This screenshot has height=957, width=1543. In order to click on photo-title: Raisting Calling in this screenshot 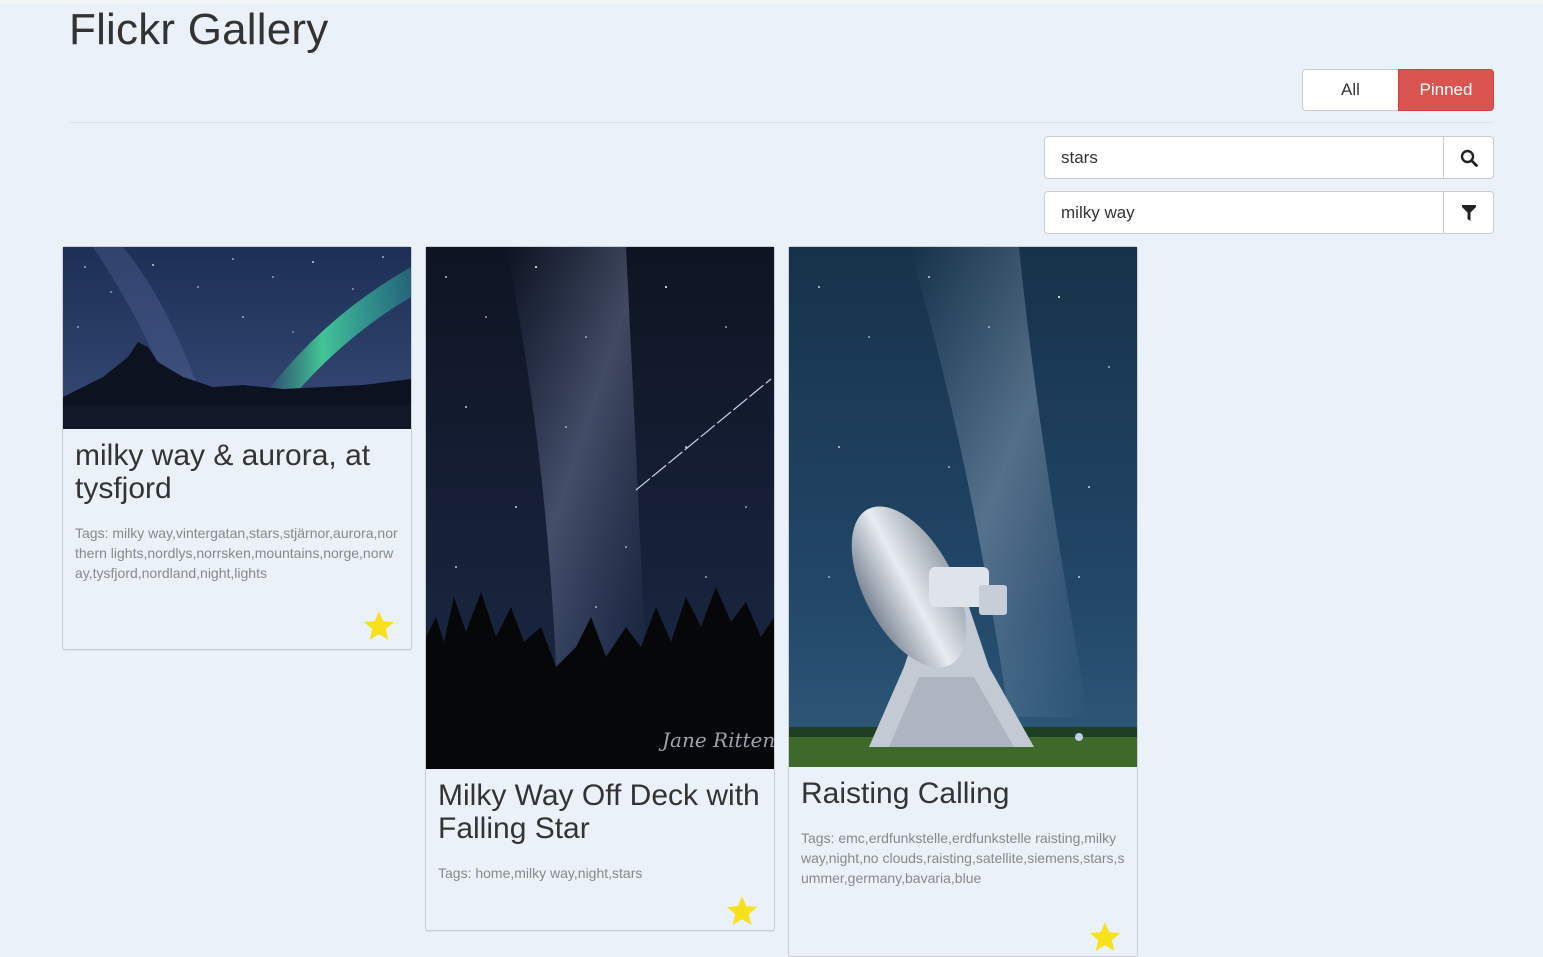, I will do `click(905, 793)`.